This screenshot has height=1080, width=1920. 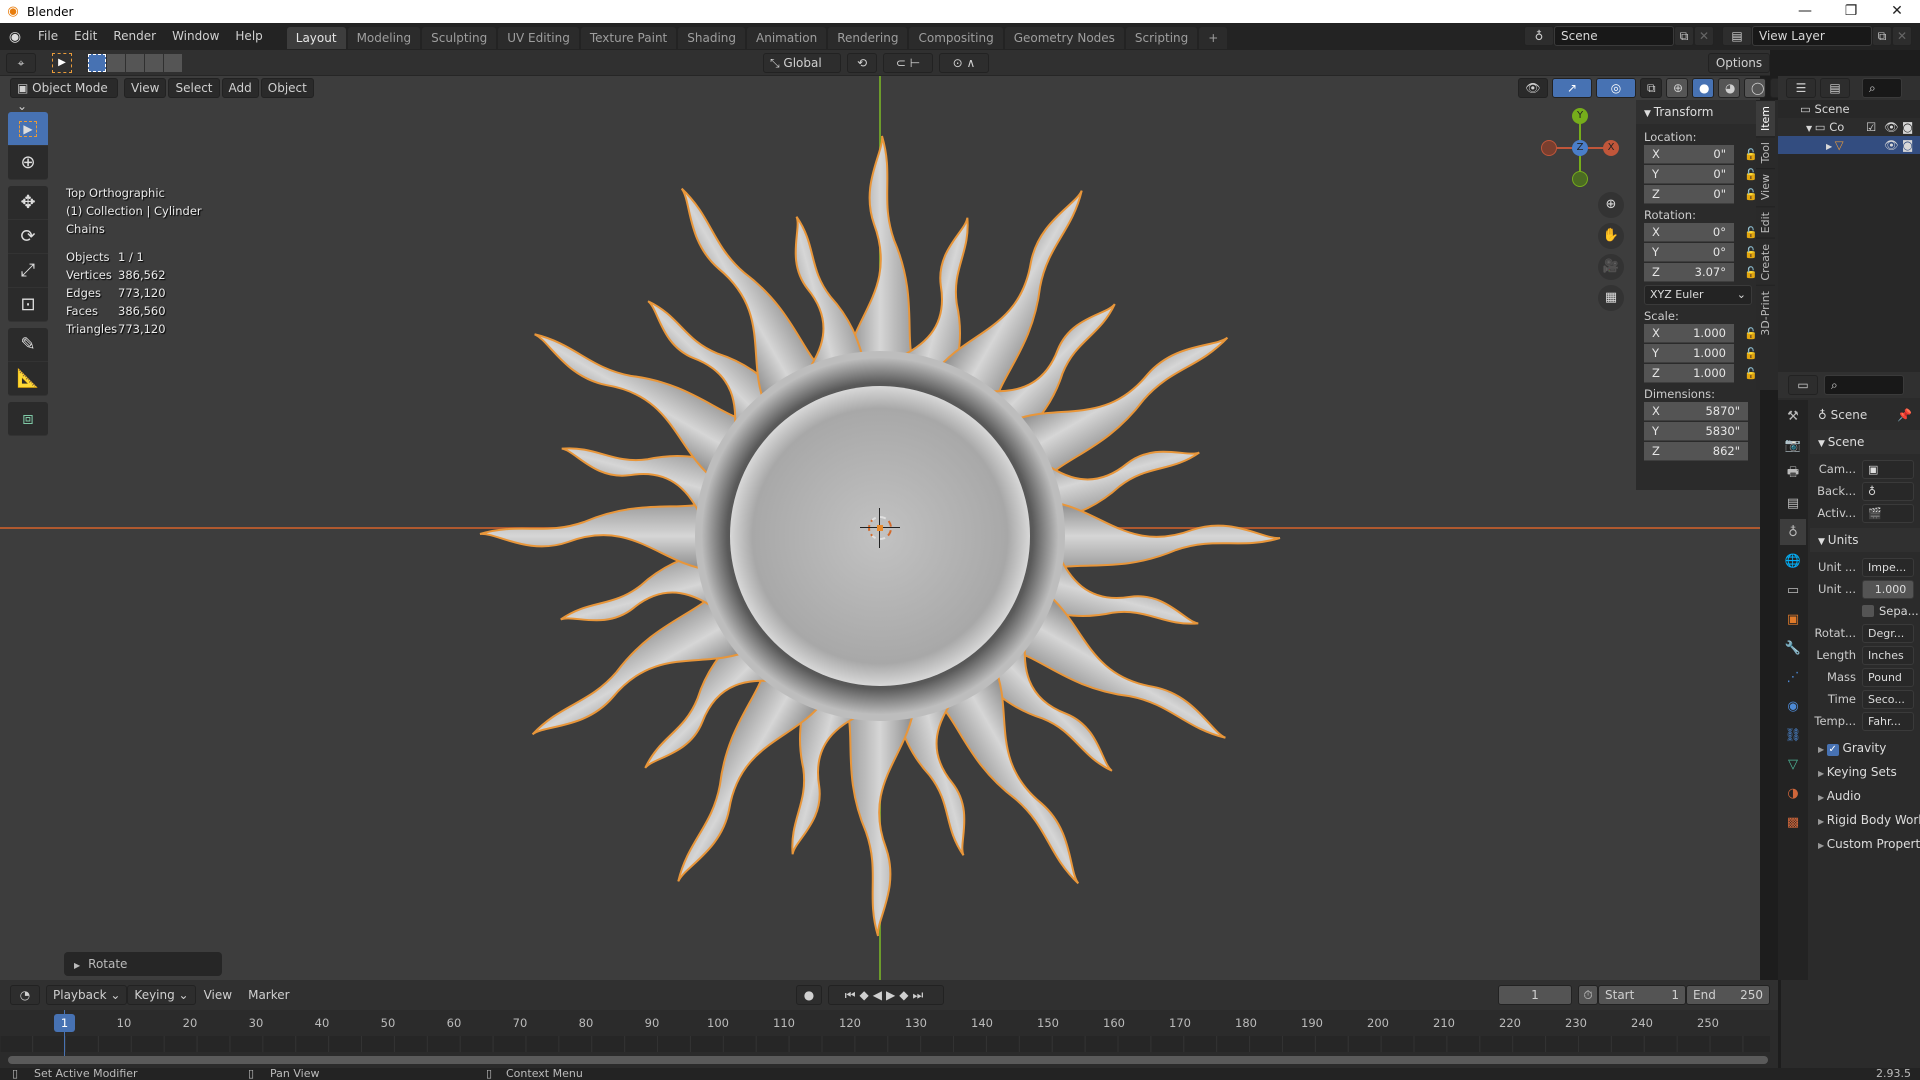 What do you see at coordinates (459, 38) in the screenshot?
I see `workspace-tab-sculpting: Sculpting` at bounding box center [459, 38].